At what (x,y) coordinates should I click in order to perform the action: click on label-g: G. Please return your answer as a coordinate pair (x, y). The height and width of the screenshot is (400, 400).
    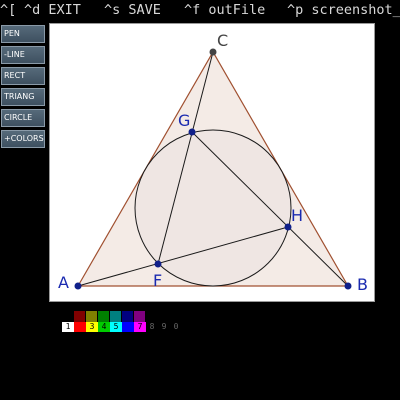
    Looking at the image, I should click on (184, 120).